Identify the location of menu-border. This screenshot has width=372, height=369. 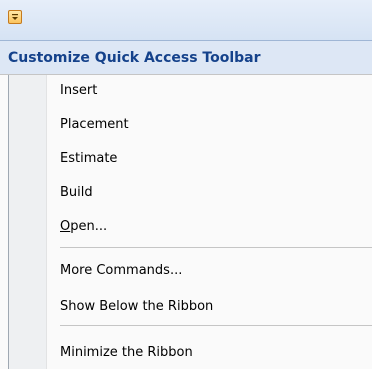
(8, 222).